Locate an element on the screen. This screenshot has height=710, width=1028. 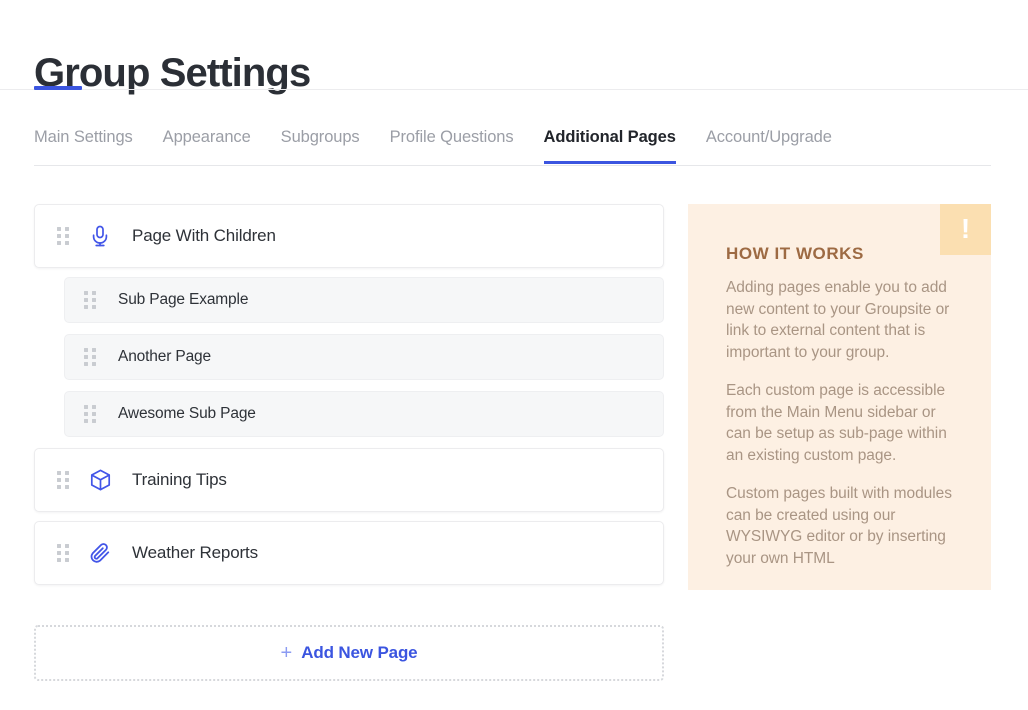
exclamation-icon: ! is located at coordinates (965, 229).